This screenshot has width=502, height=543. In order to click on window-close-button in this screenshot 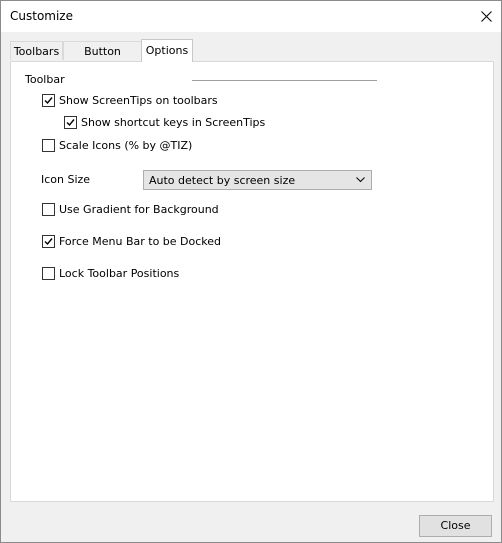, I will do `click(486, 16)`.